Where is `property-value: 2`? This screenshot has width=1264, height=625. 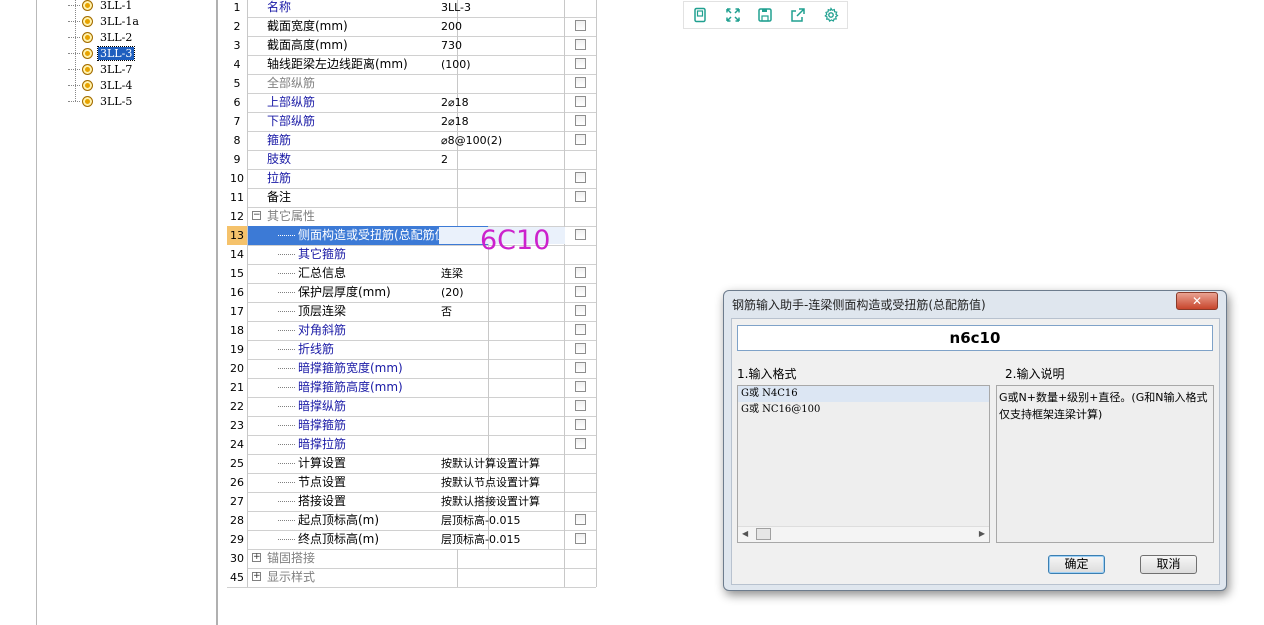 property-value: 2 is located at coordinates (502, 159).